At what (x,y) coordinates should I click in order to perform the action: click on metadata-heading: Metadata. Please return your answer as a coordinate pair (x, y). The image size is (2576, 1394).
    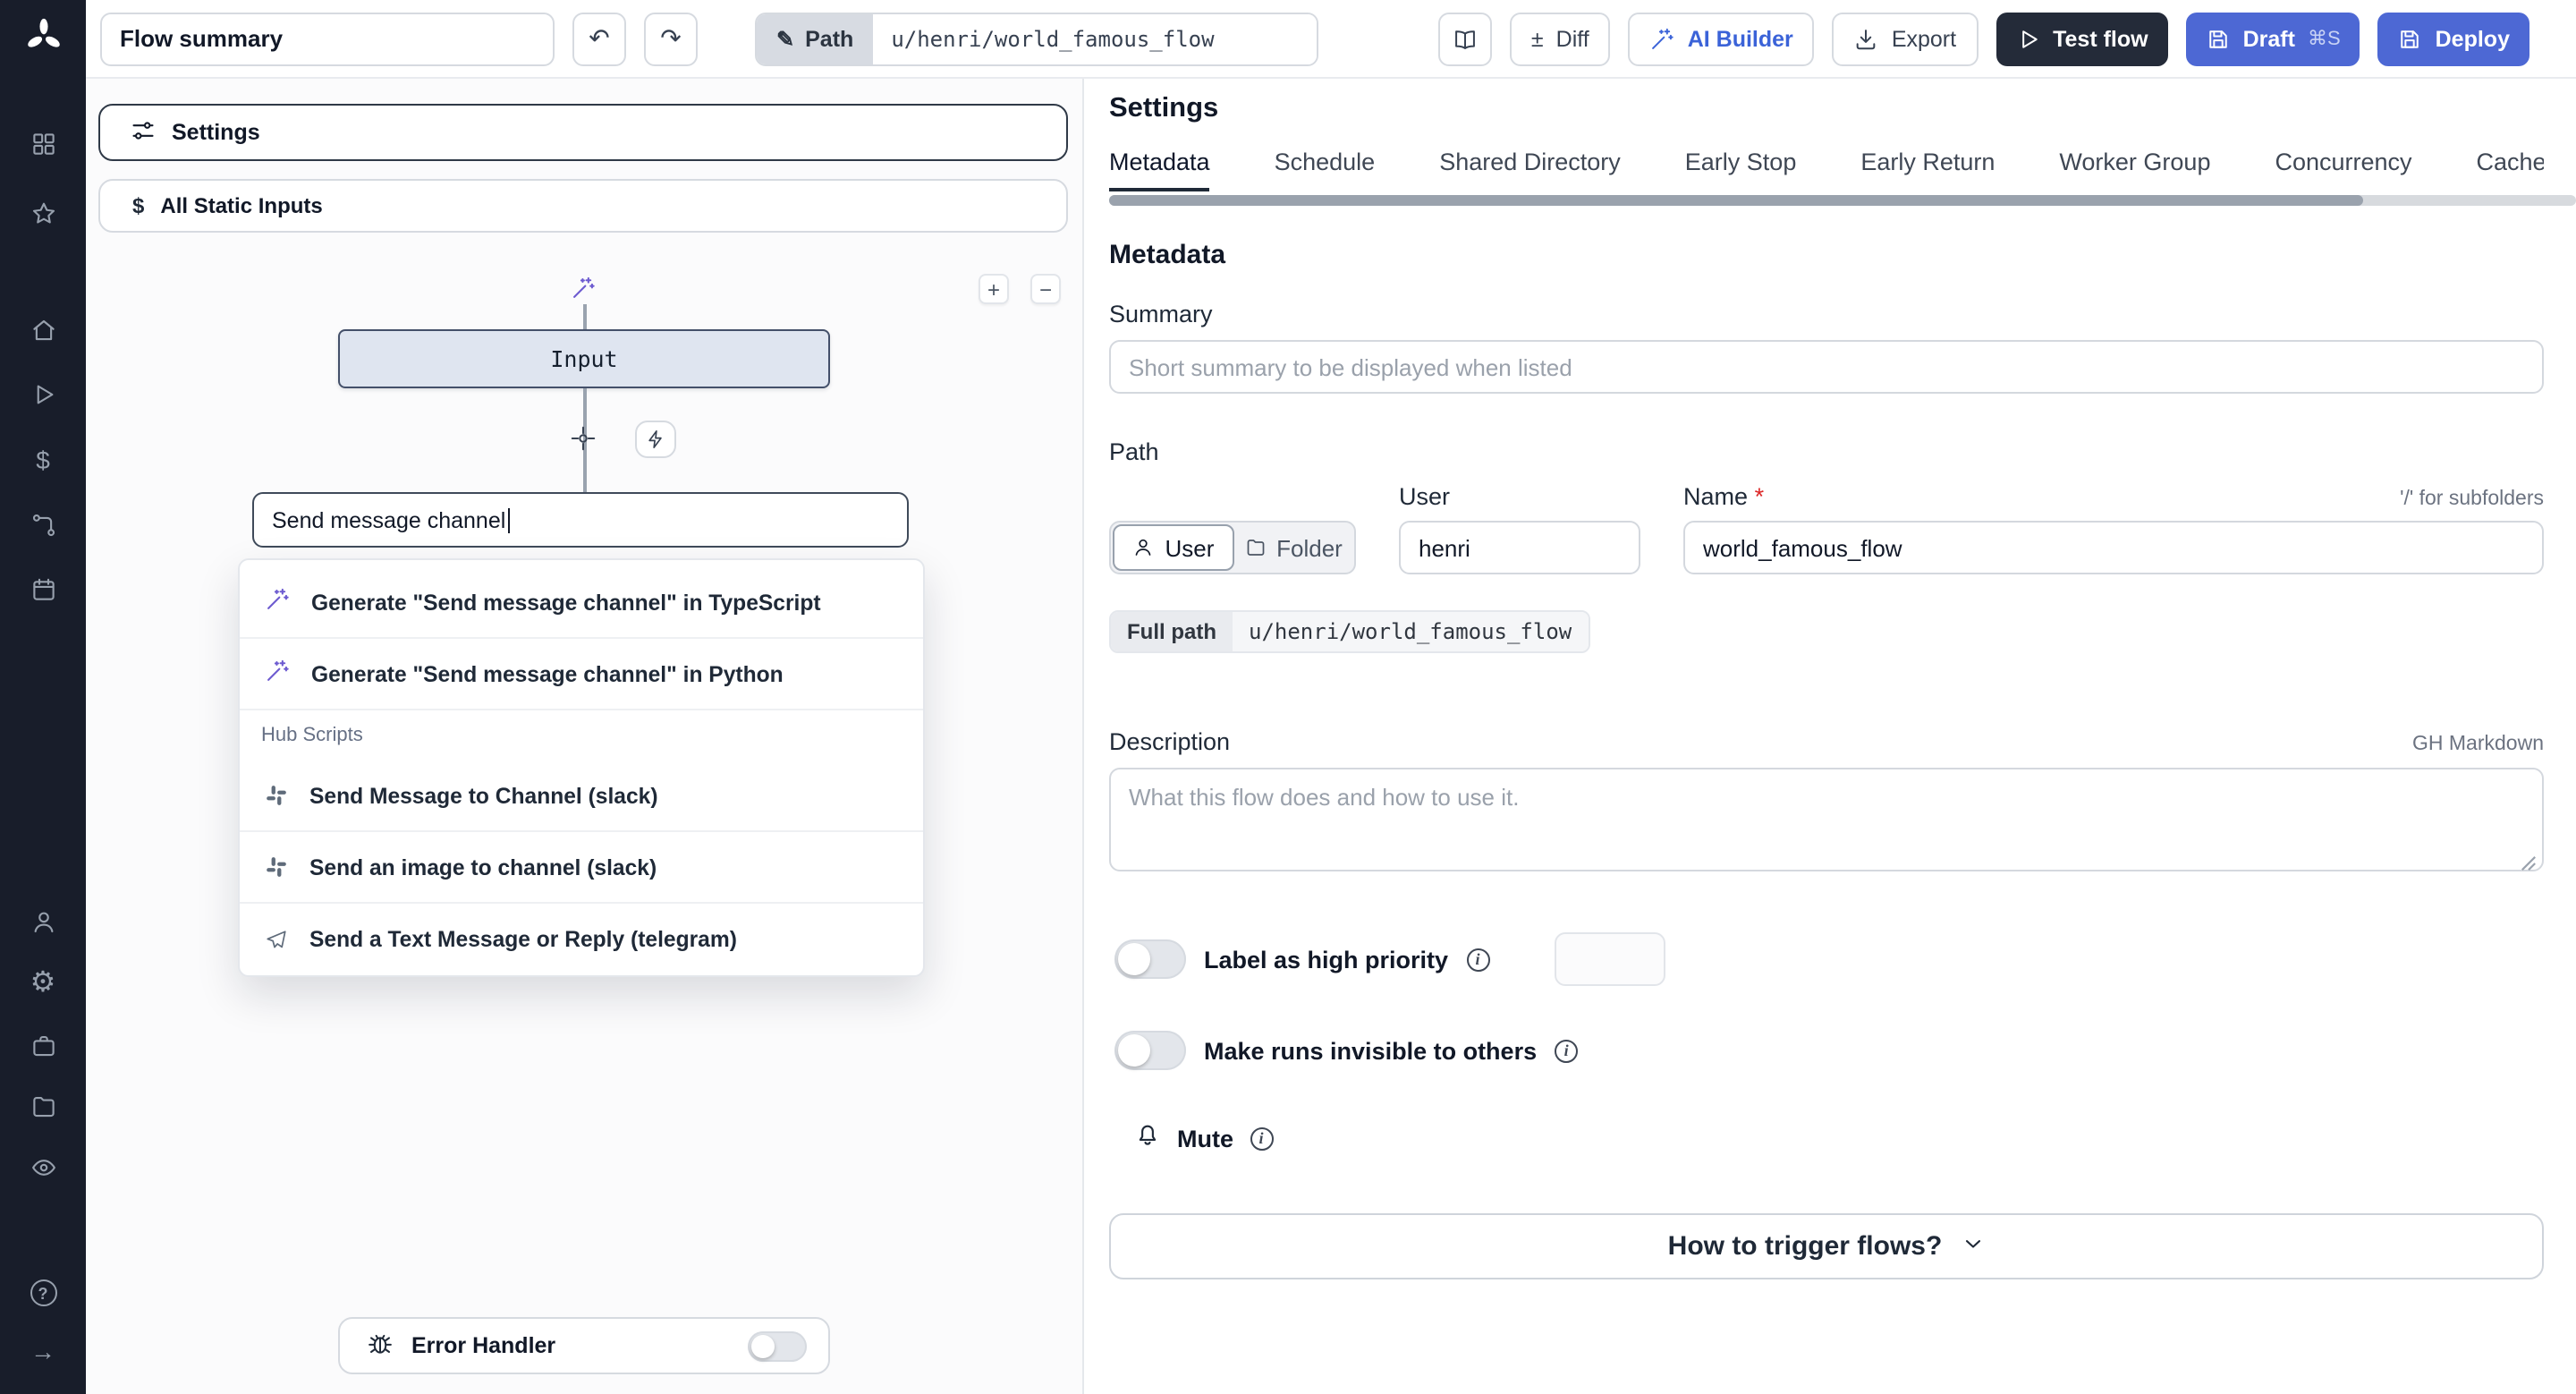
    Looking at the image, I should click on (1167, 255).